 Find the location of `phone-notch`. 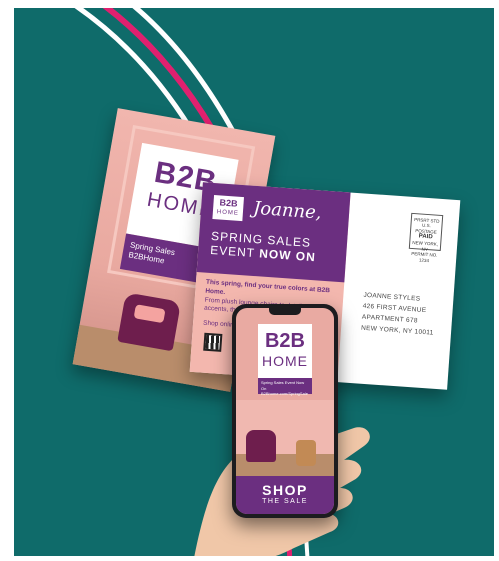

phone-notch is located at coordinates (285, 311).